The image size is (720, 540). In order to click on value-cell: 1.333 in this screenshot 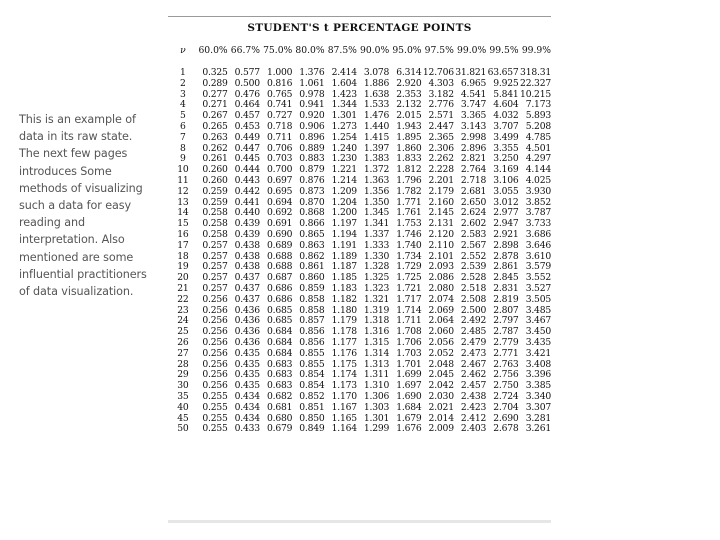, I will do `click(376, 245)`.